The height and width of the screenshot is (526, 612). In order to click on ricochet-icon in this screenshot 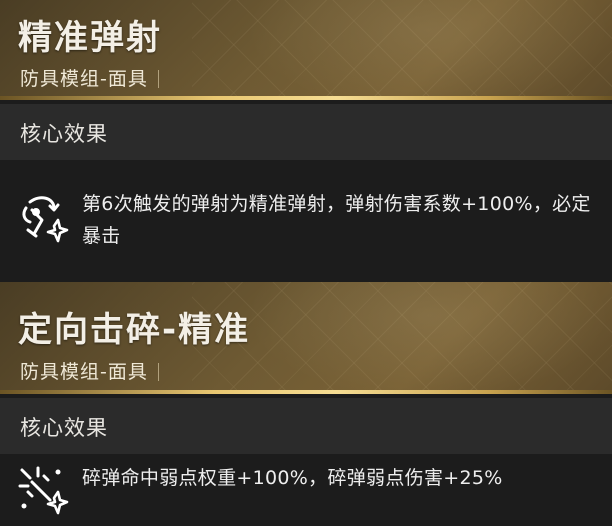, I will do `click(45, 219)`.